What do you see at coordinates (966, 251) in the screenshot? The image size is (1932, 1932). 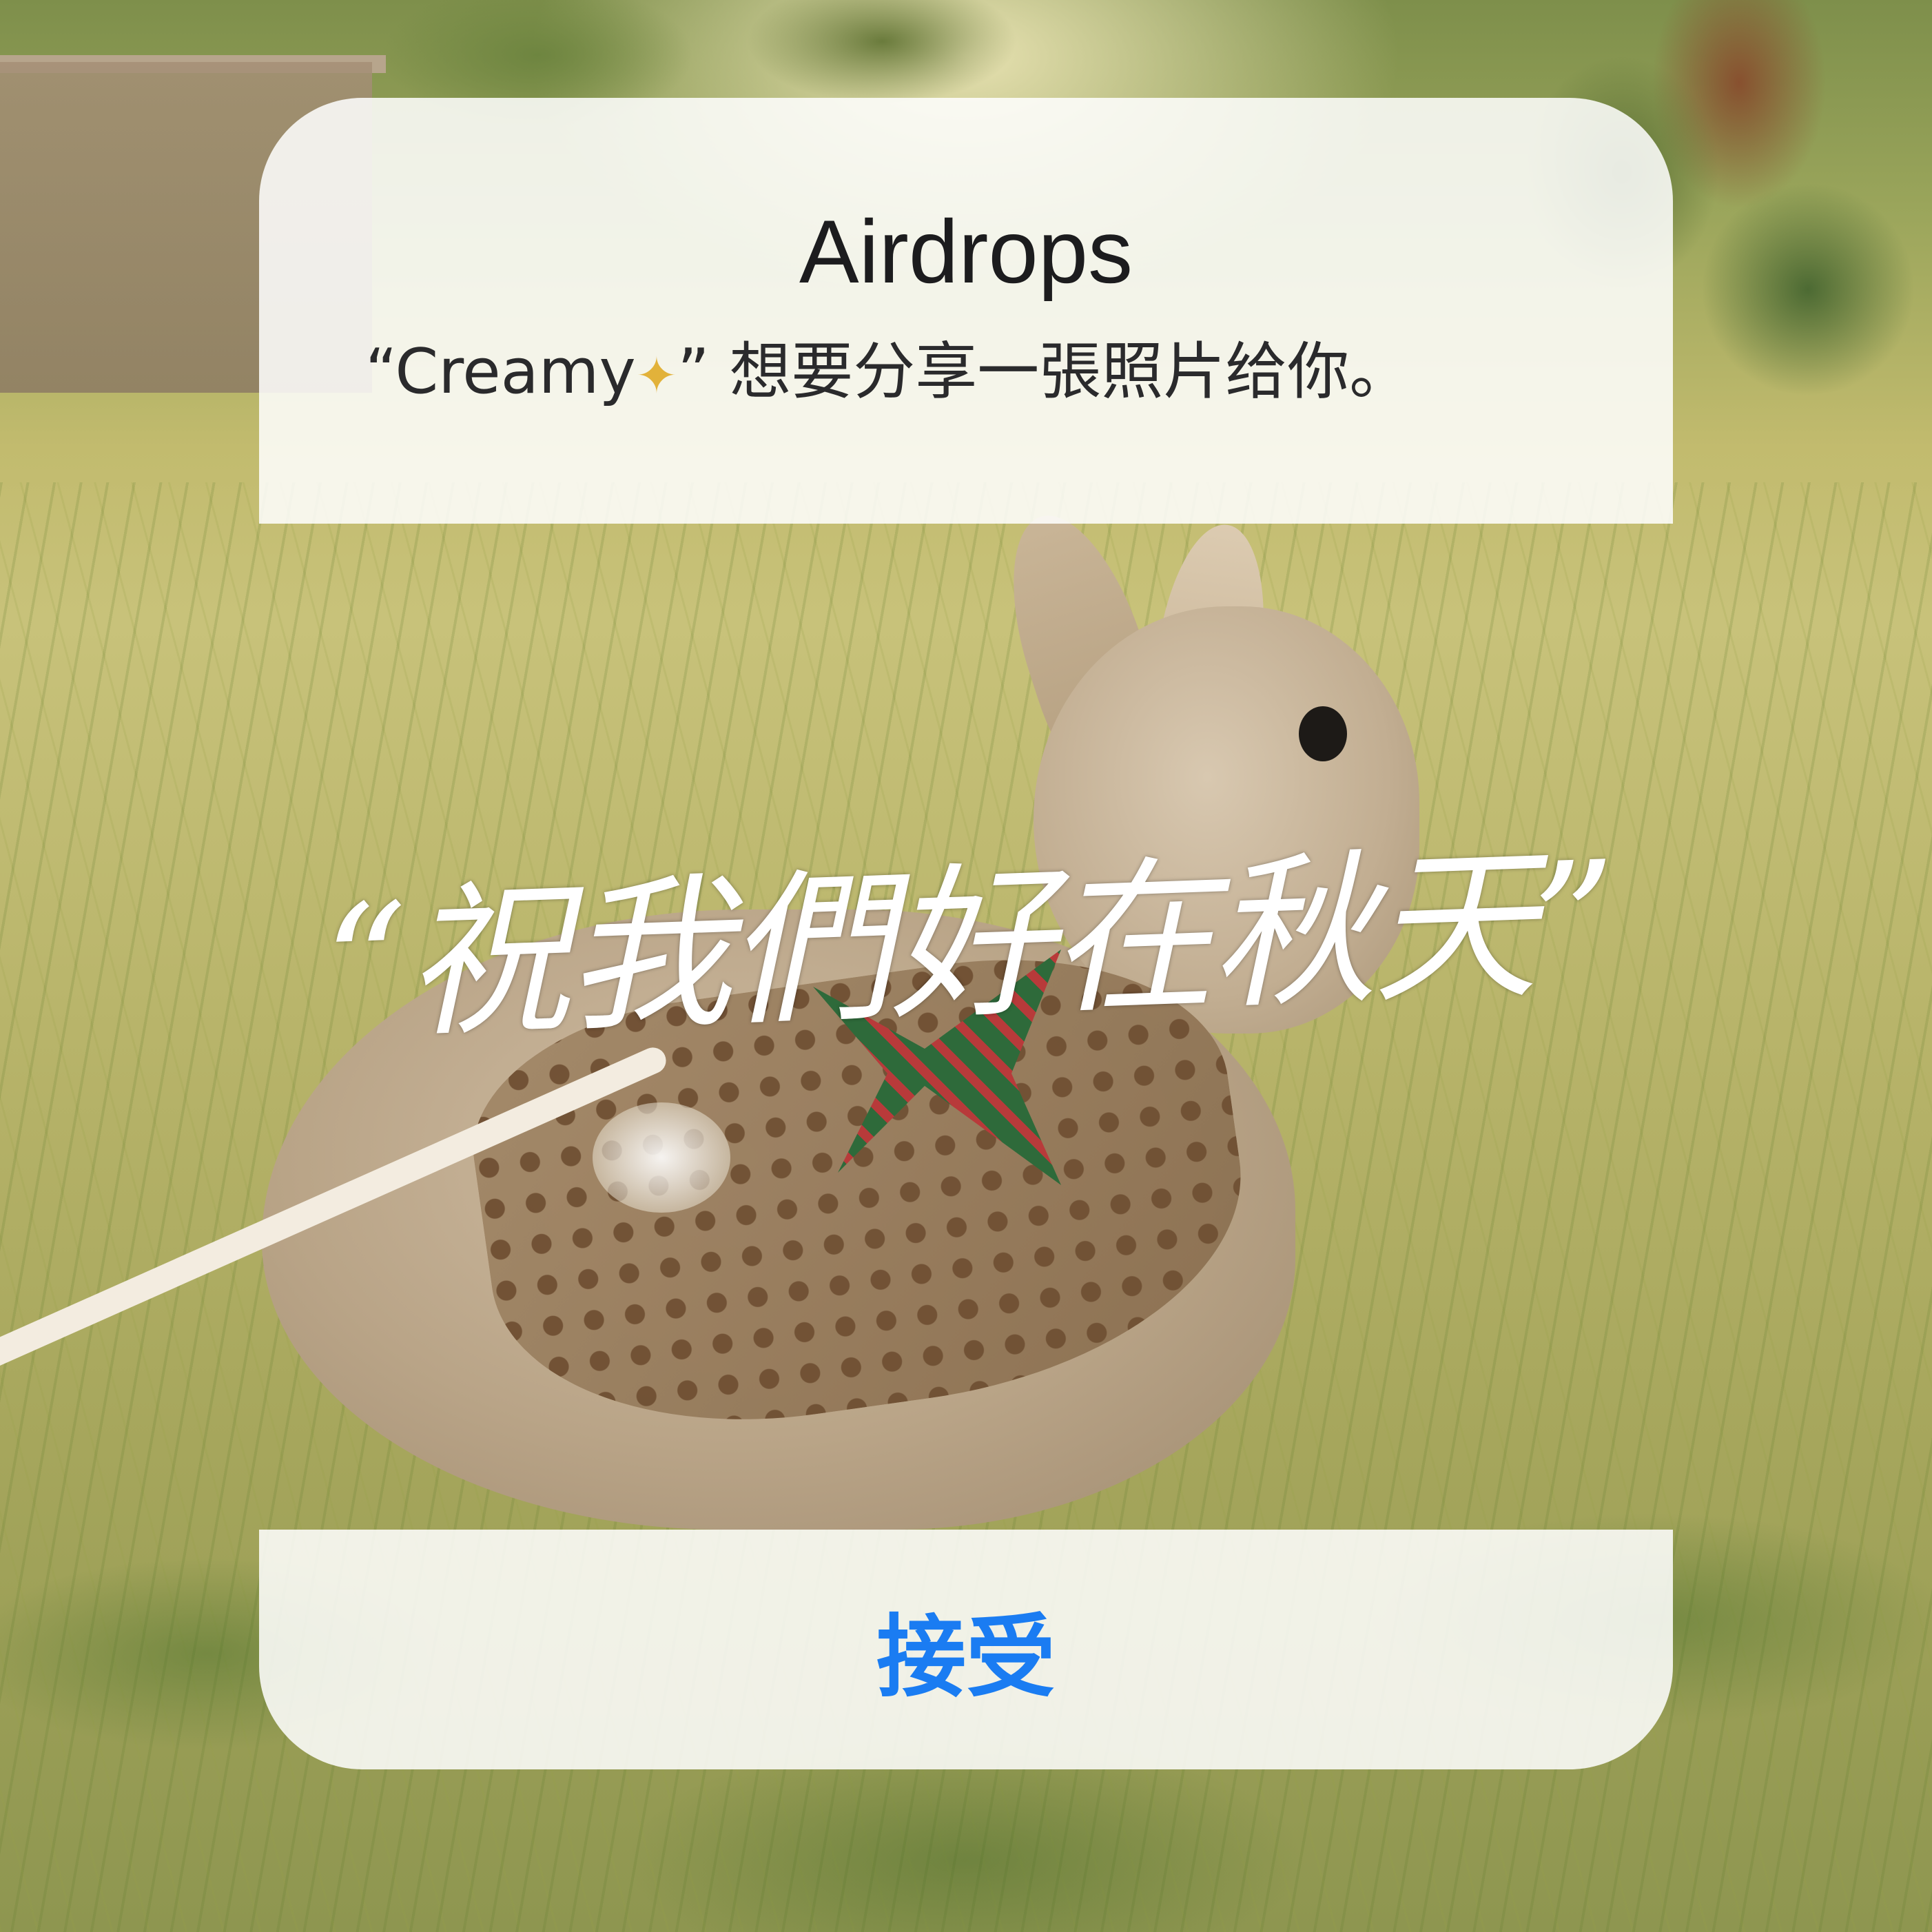 I see `dialog-title: Airdrops` at bounding box center [966, 251].